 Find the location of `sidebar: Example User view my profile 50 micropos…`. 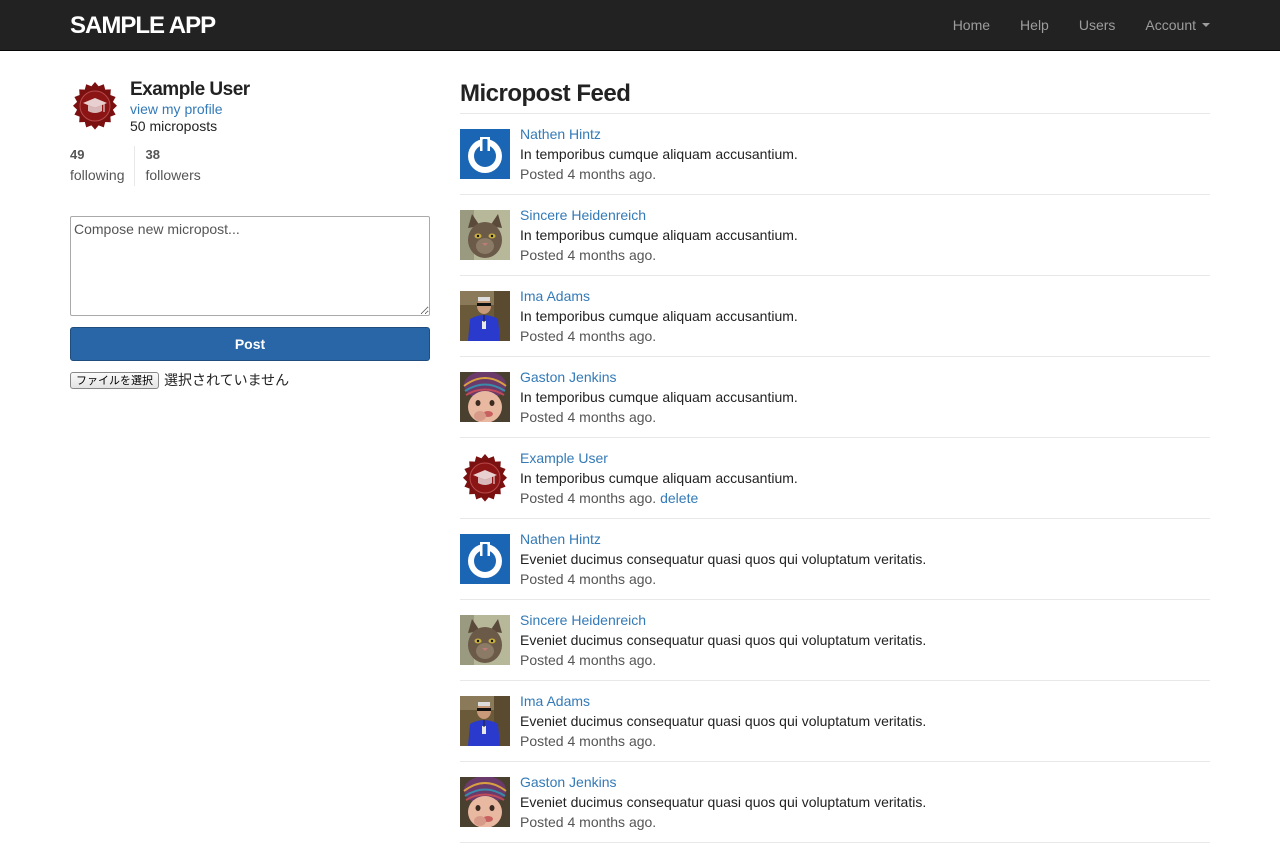

sidebar: Example User view my profile 50 micropos… is located at coordinates (250, 233).